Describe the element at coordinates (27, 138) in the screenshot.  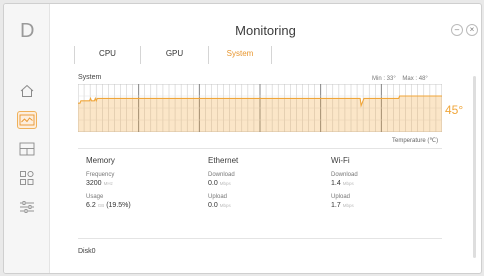
I see `sidebar: D` at that location.